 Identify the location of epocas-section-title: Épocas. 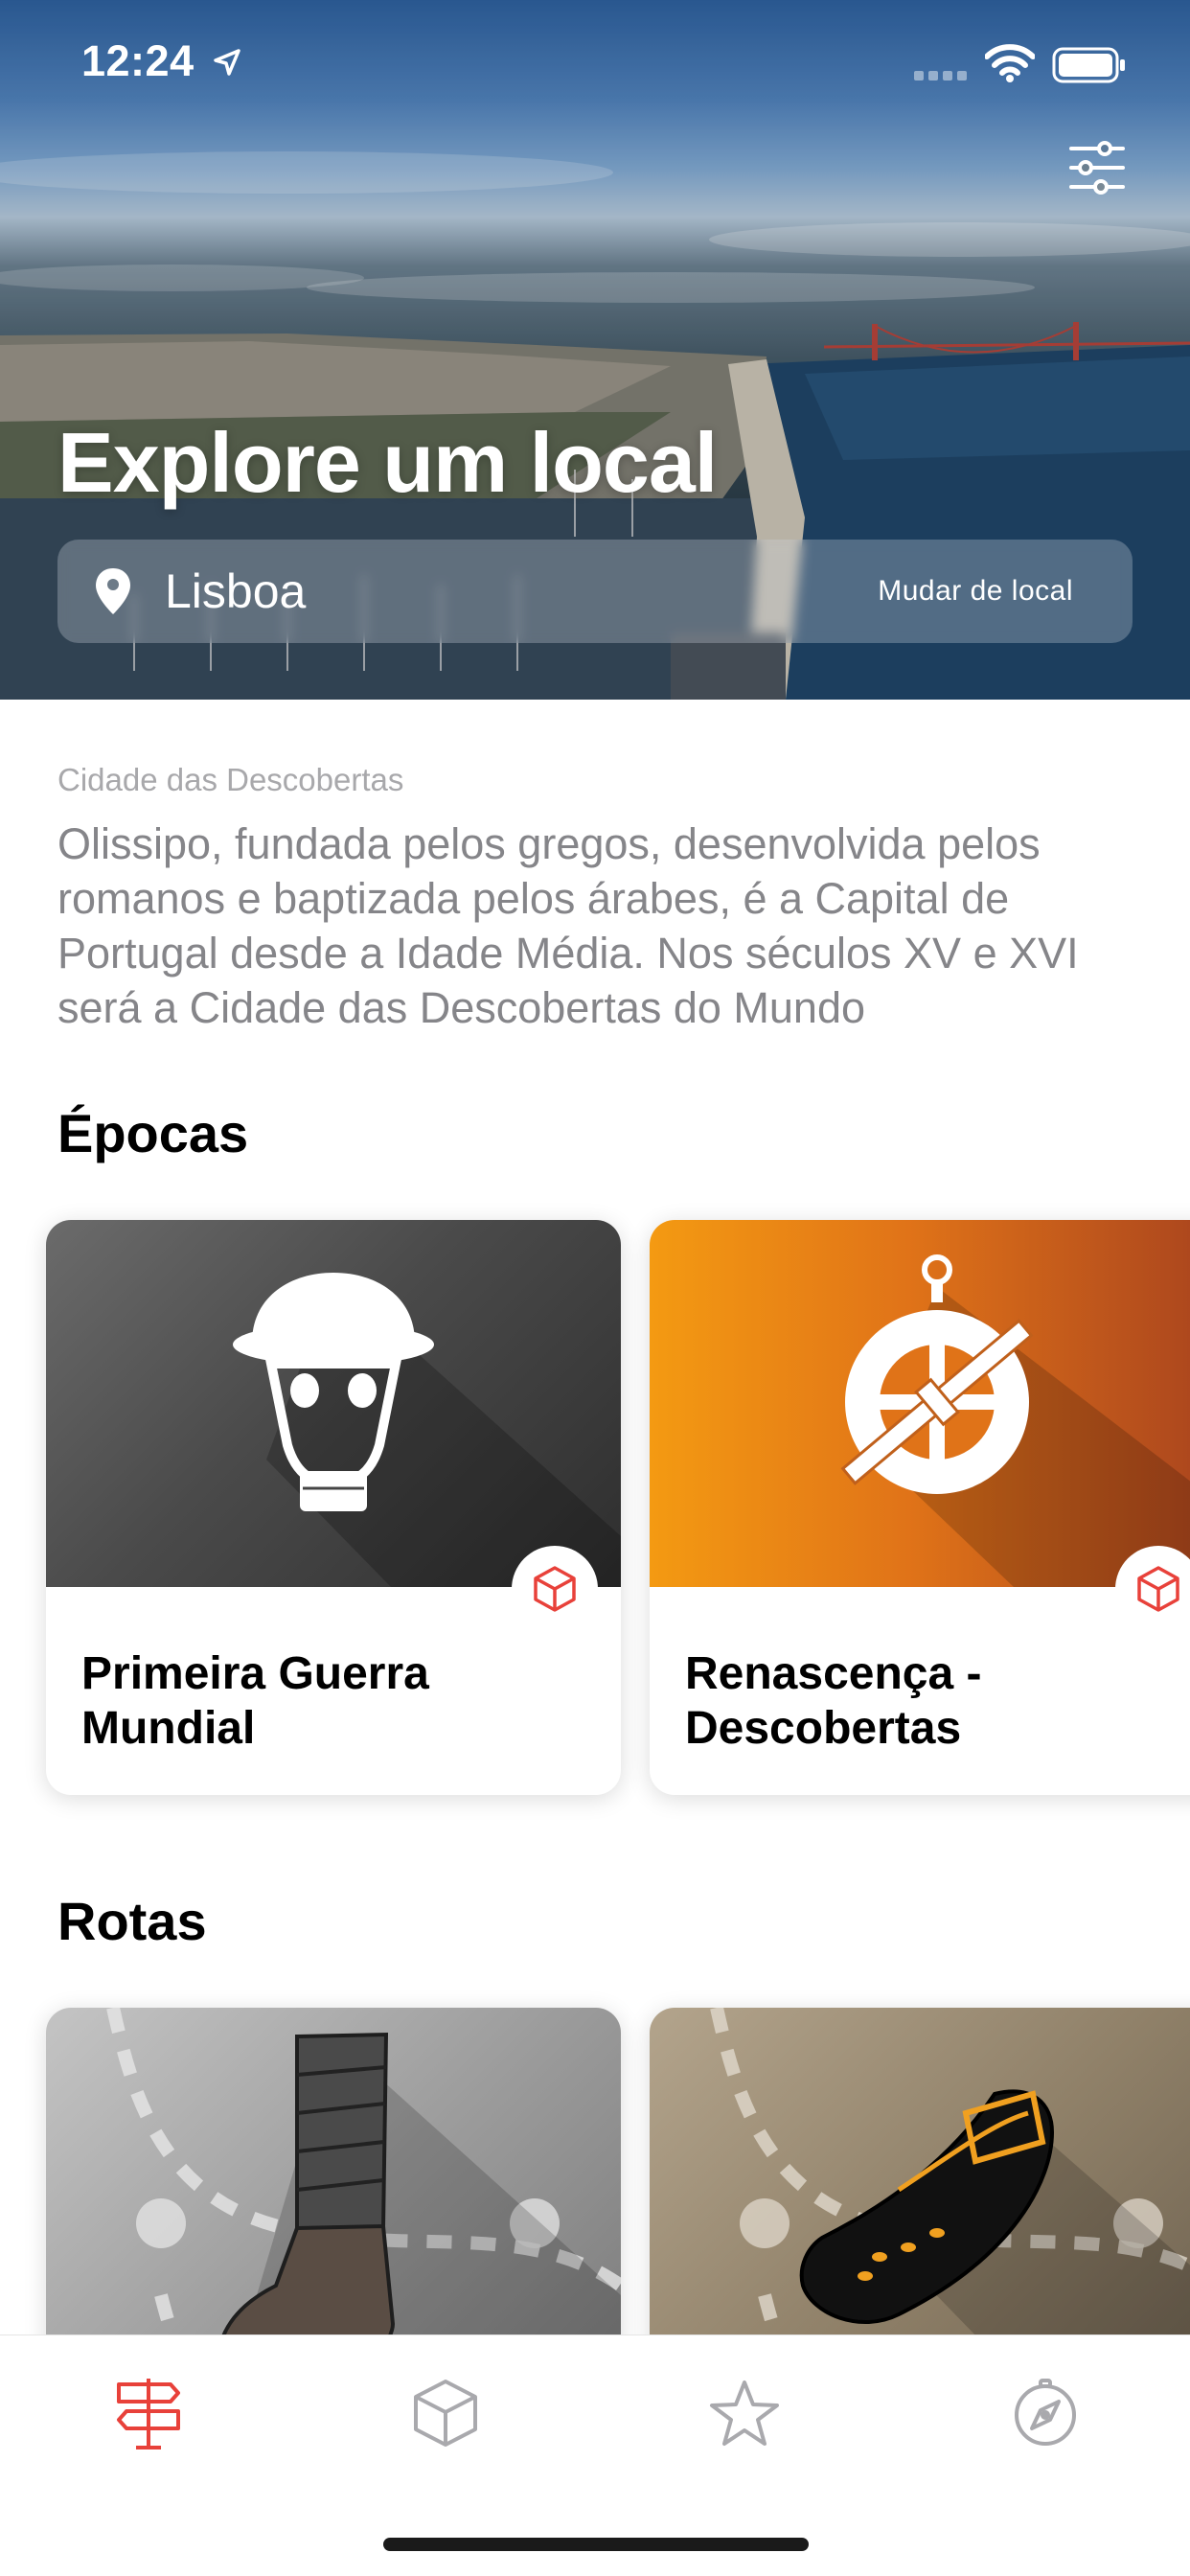
(153, 1133).